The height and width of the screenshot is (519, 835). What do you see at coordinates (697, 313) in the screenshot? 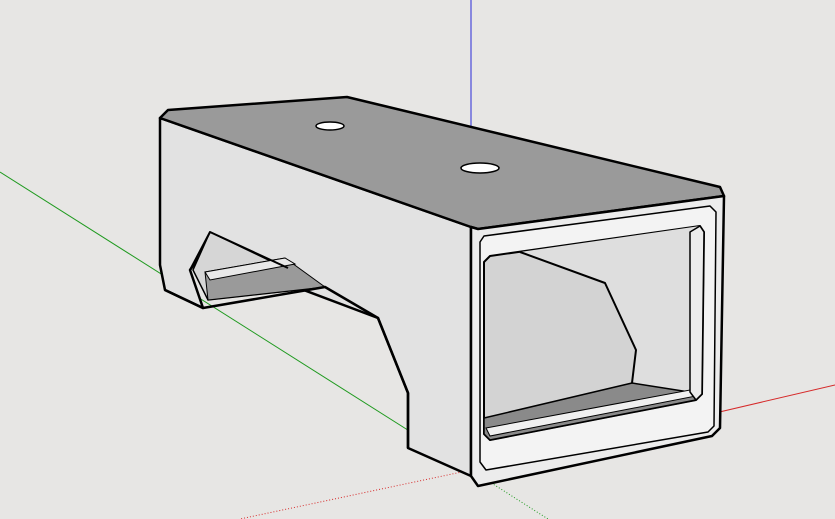
I see `interior-right-wall` at bounding box center [697, 313].